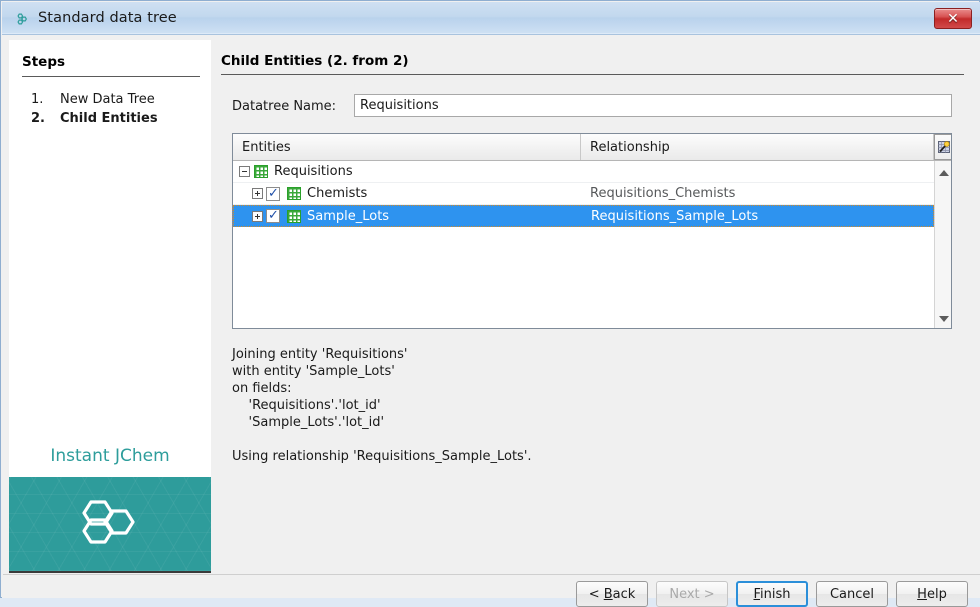 Image resolution: width=980 pixels, height=607 pixels. What do you see at coordinates (111, 76) in the screenshot?
I see `steps-divider` at bounding box center [111, 76].